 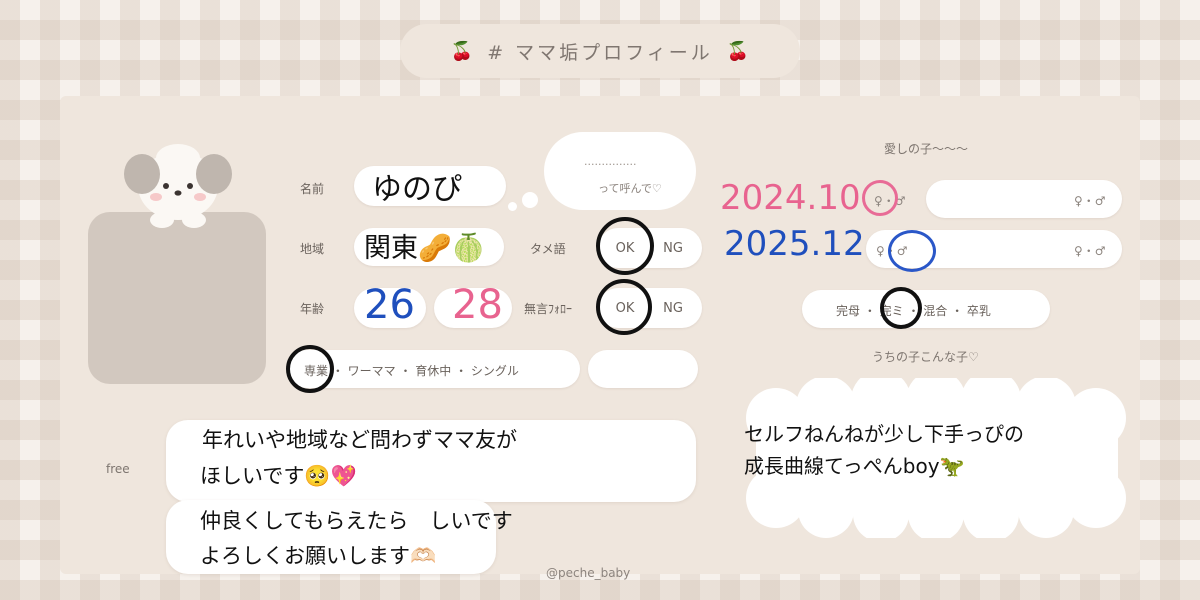 I want to click on name-label: 名前, so click(x=312, y=189).